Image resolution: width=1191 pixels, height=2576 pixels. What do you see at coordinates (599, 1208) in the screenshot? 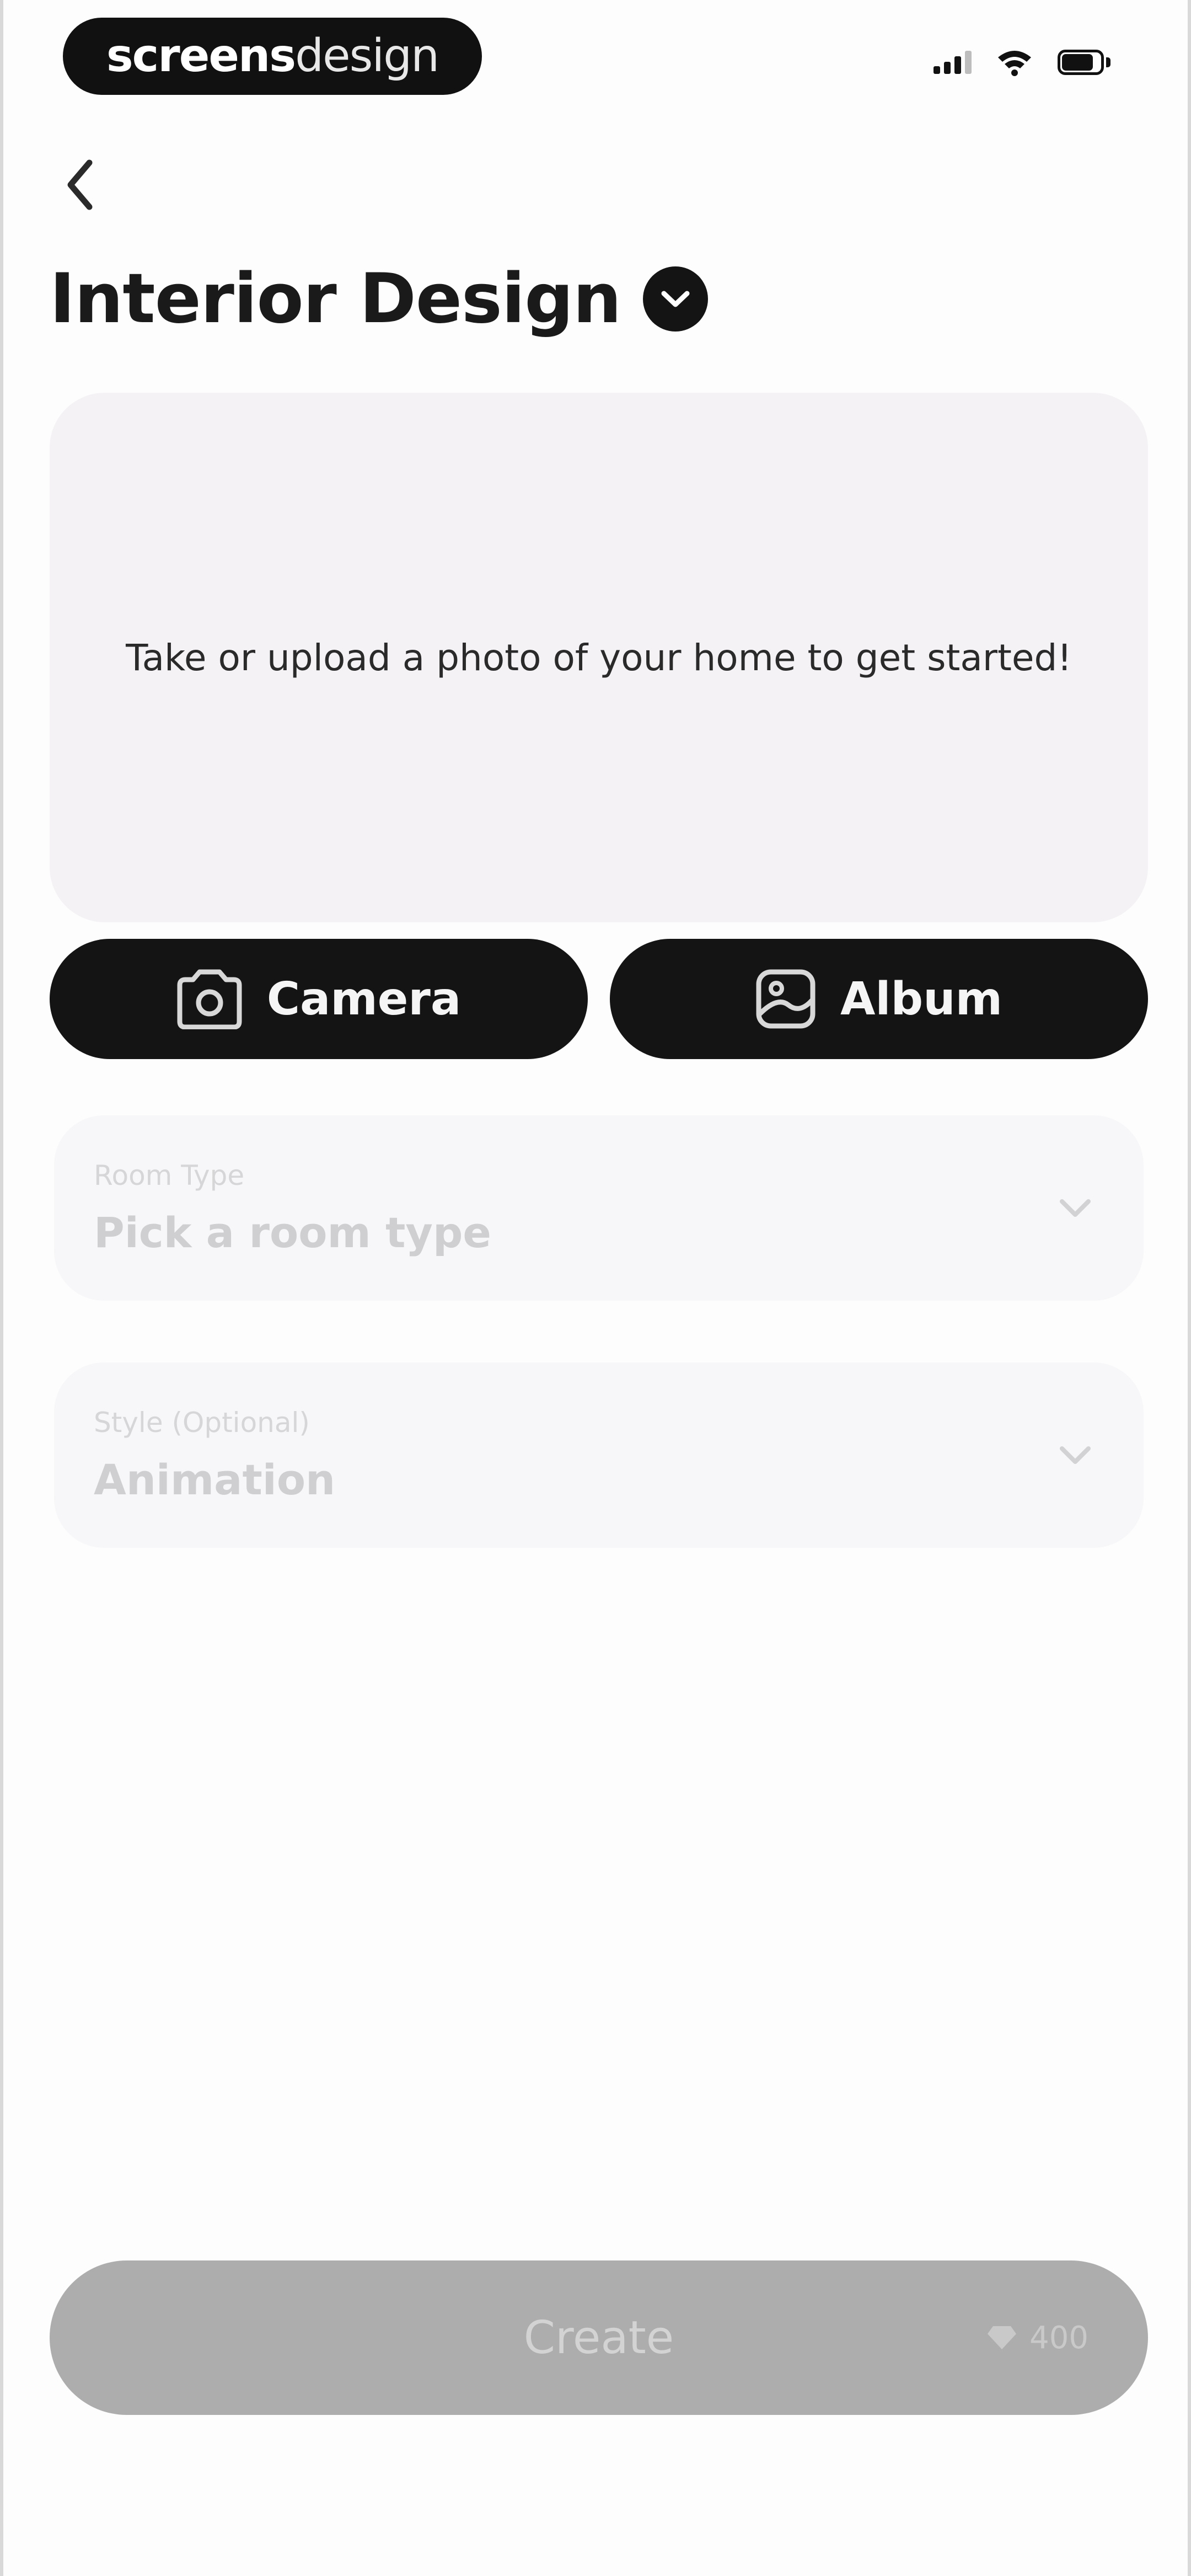
I see `room-type-select: Room Type Pick a room type` at bounding box center [599, 1208].